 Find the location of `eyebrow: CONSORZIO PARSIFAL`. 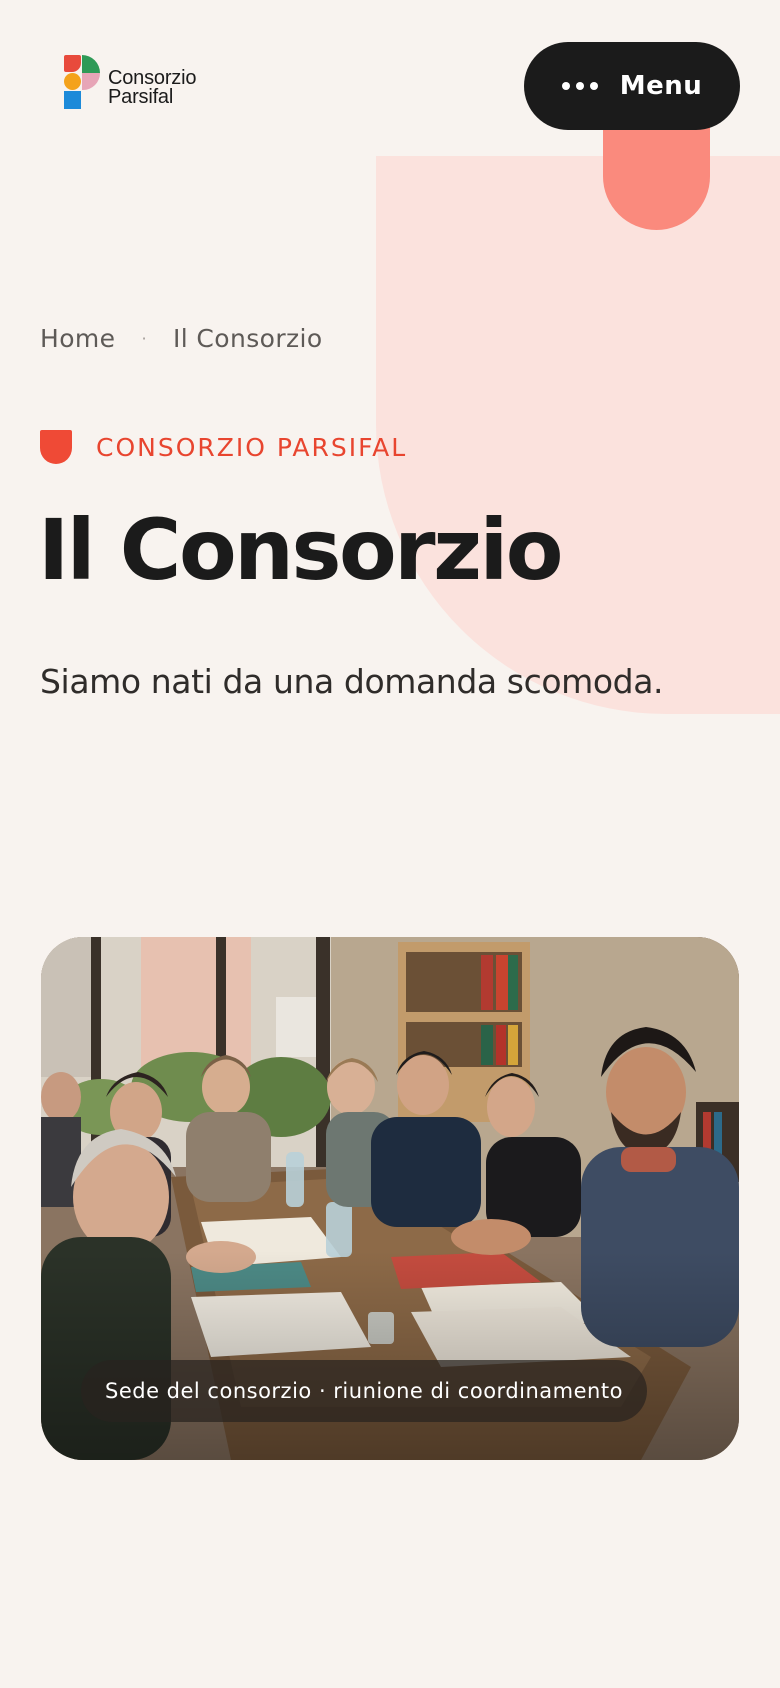

eyebrow: CONSORZIO PARSIFAL is located at coordinates (223, 447).